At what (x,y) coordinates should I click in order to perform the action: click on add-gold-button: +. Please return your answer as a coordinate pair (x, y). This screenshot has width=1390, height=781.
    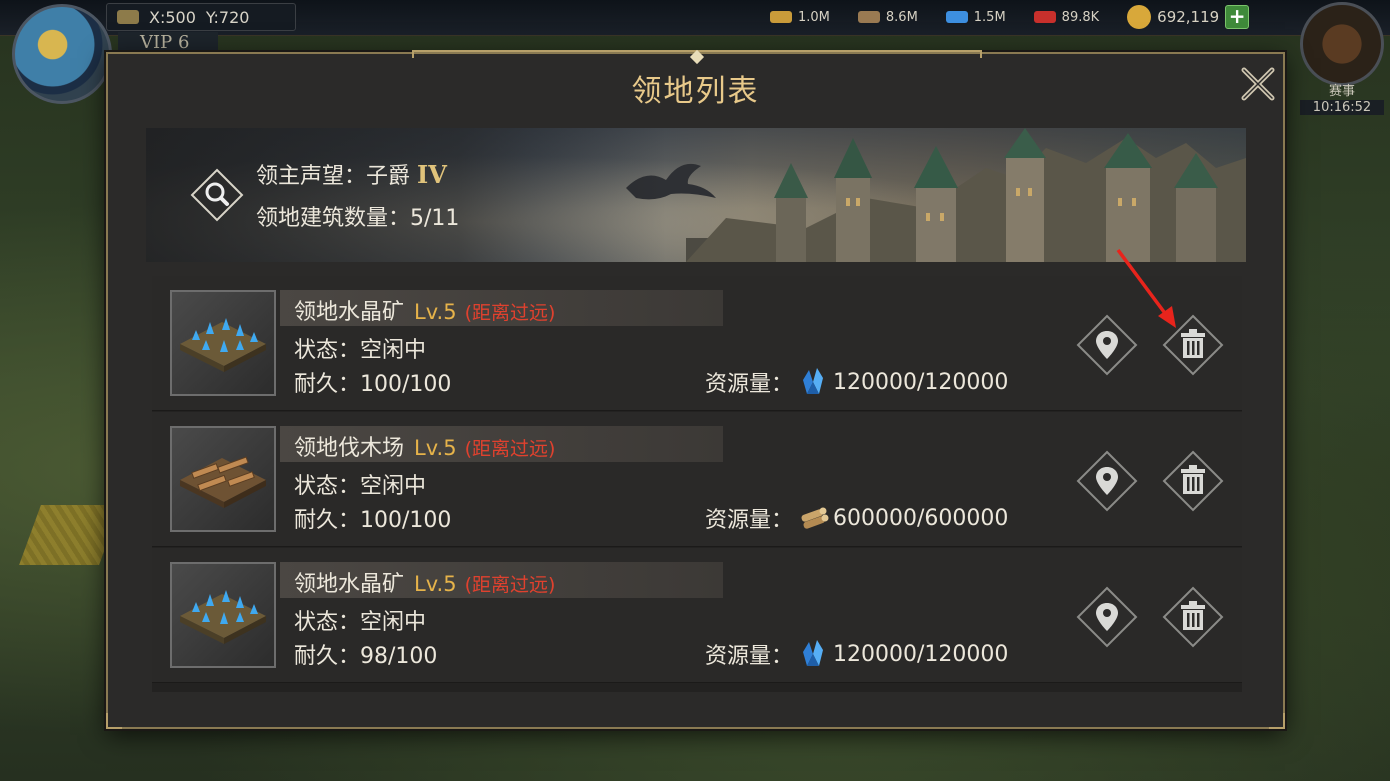
    Looking at the image, I should click on (1237, 17).